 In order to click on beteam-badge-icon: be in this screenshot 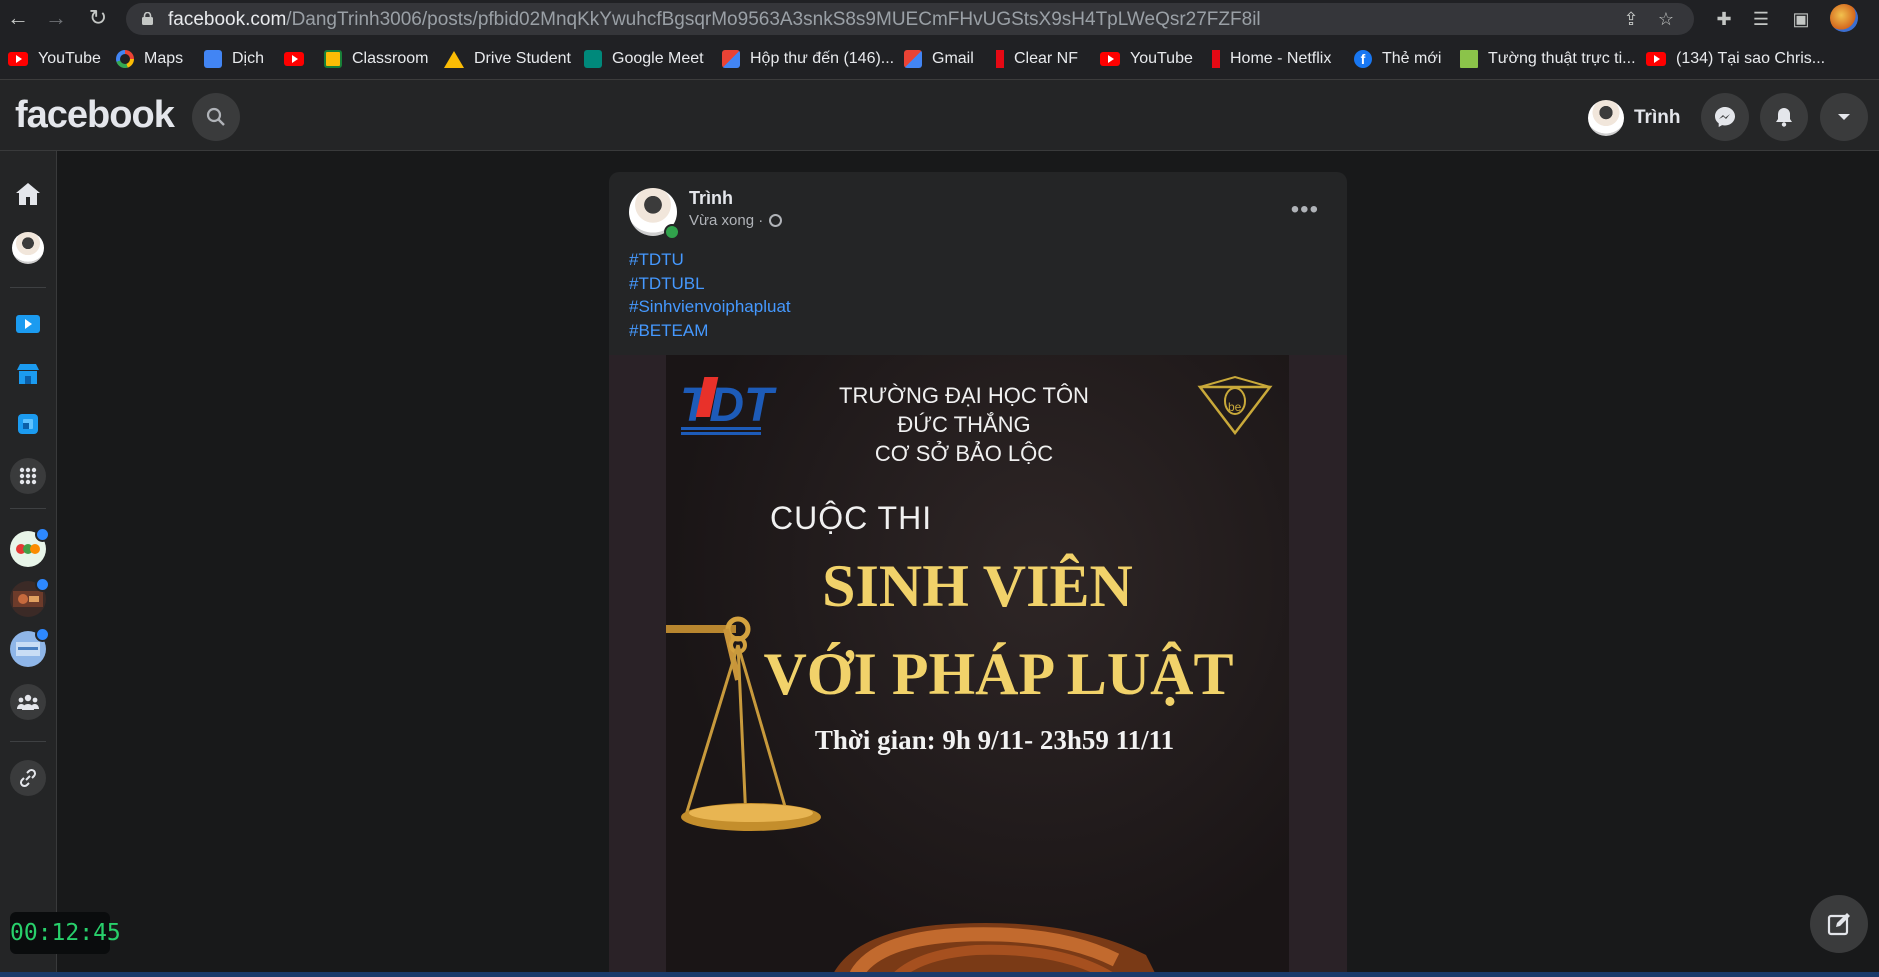, I will do `click(1235, 405)`.